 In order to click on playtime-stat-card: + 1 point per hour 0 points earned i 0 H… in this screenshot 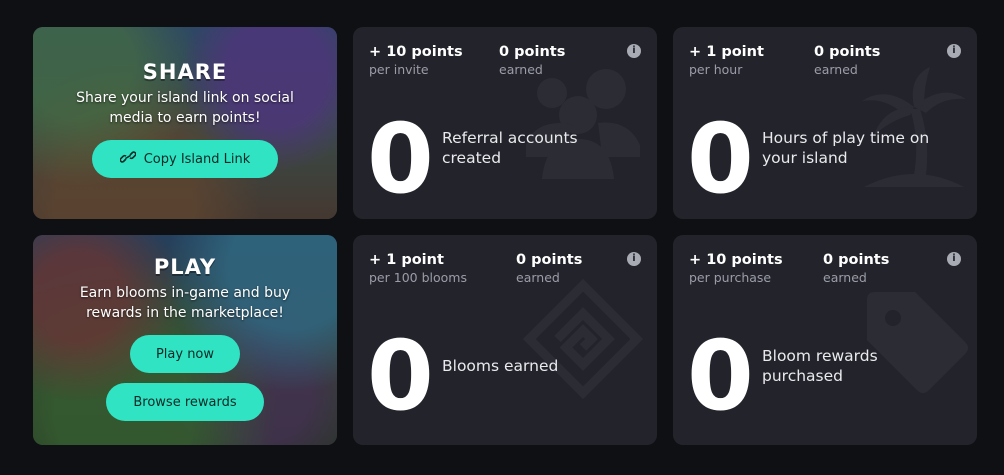, I will do `click(825, 123)`.